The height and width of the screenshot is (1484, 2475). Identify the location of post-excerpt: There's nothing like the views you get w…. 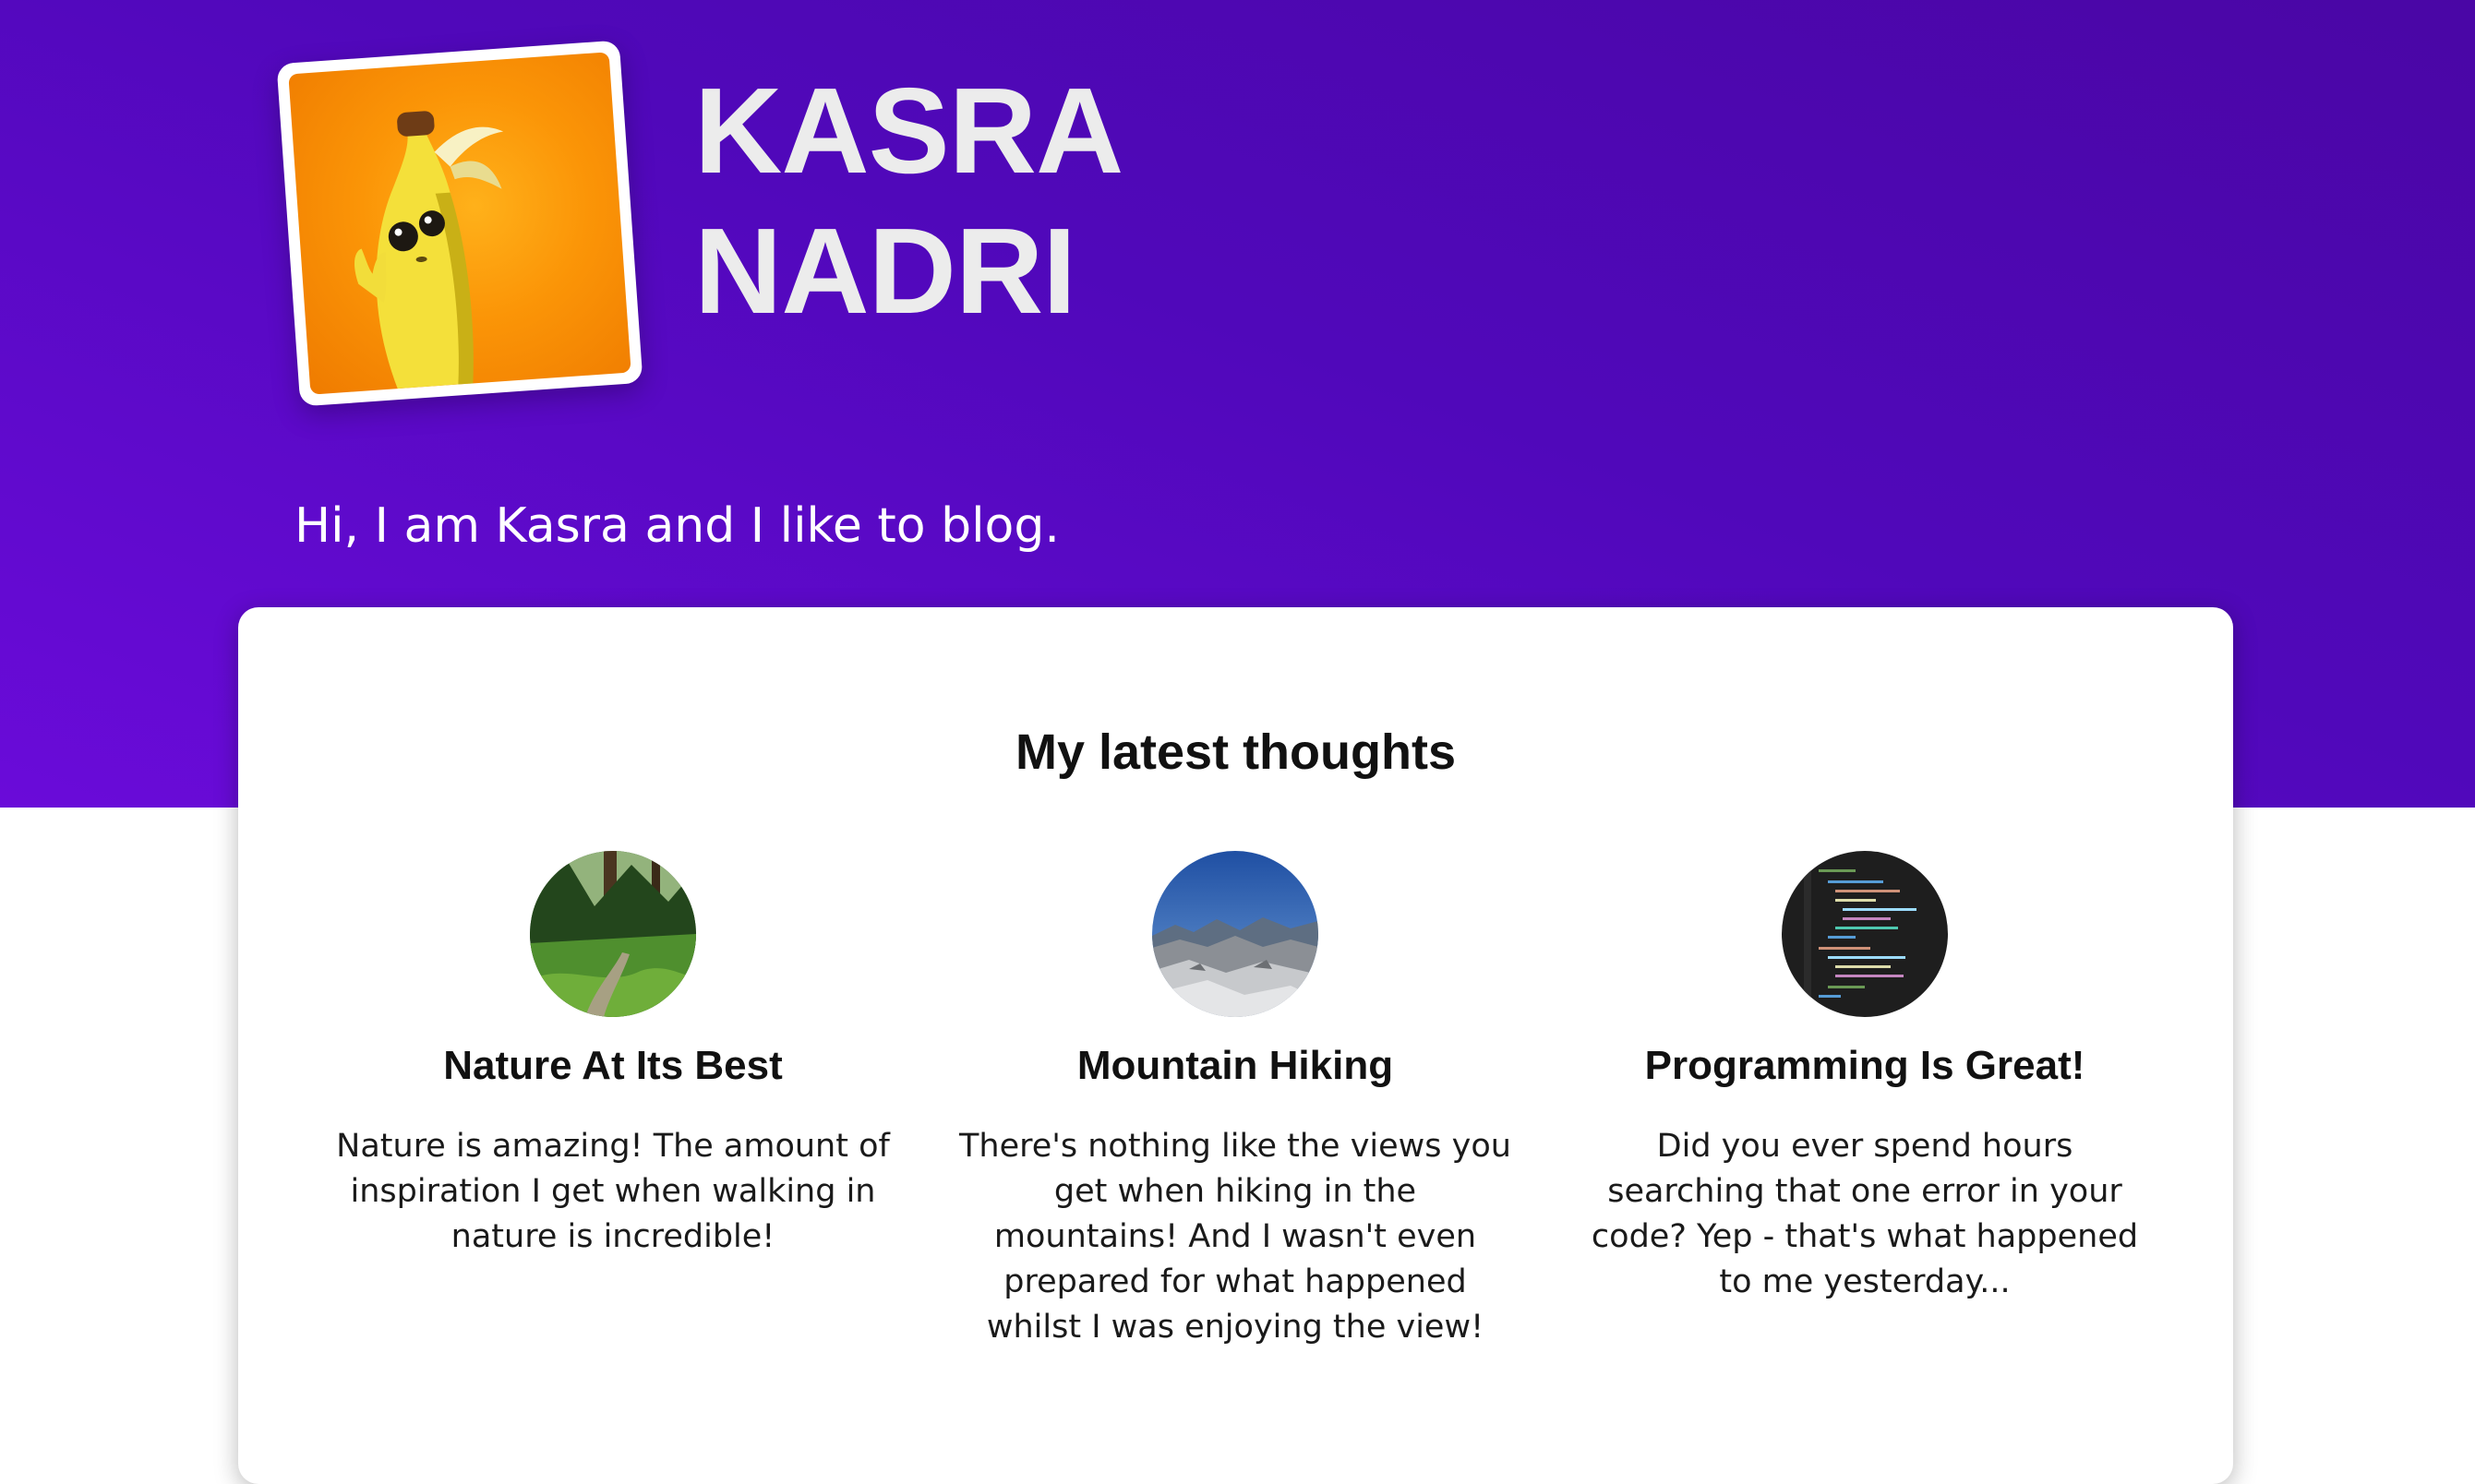
(1235, 1237).